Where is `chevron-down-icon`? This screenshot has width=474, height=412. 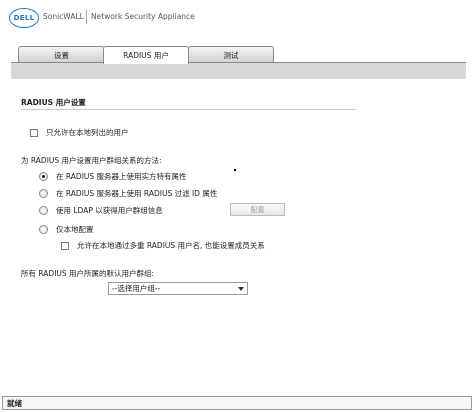
chevron-down-icon is located at coordinates (241, 289).